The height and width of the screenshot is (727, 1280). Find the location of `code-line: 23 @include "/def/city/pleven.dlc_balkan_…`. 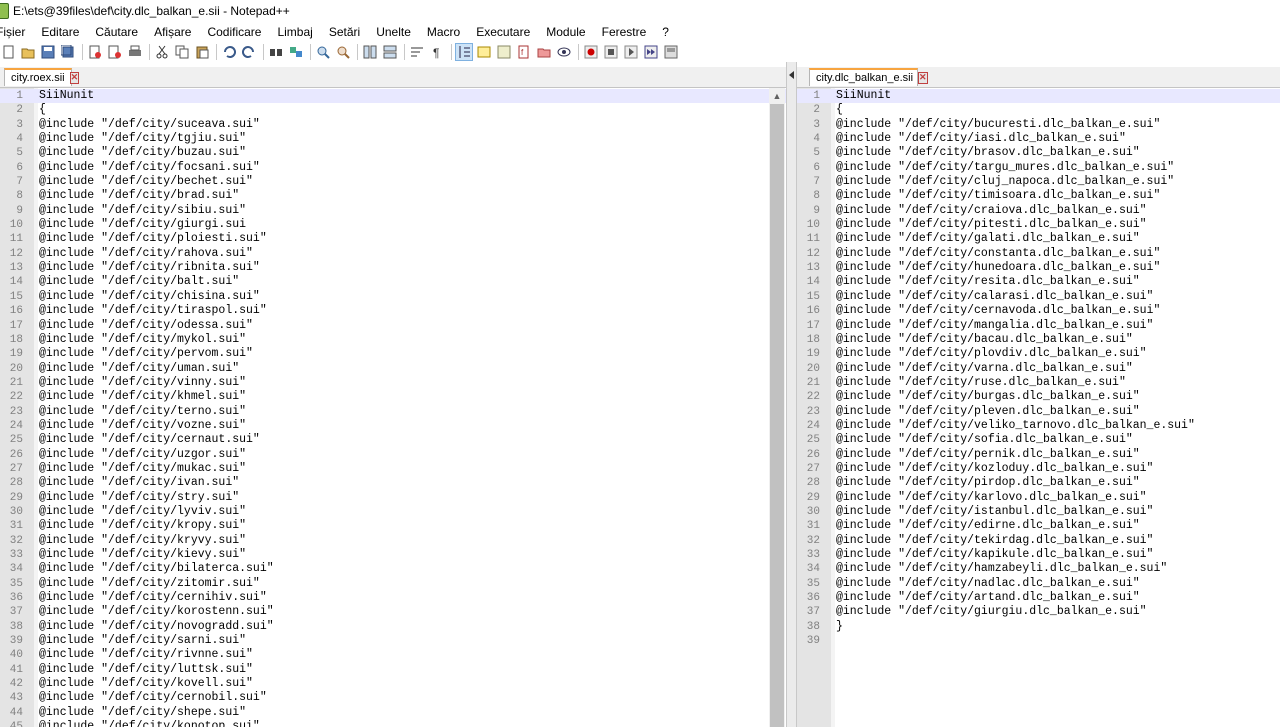

code-line: 23 @include "/def/city/pleven.dlc_balkan_… is located at coordinates (1038, 412).